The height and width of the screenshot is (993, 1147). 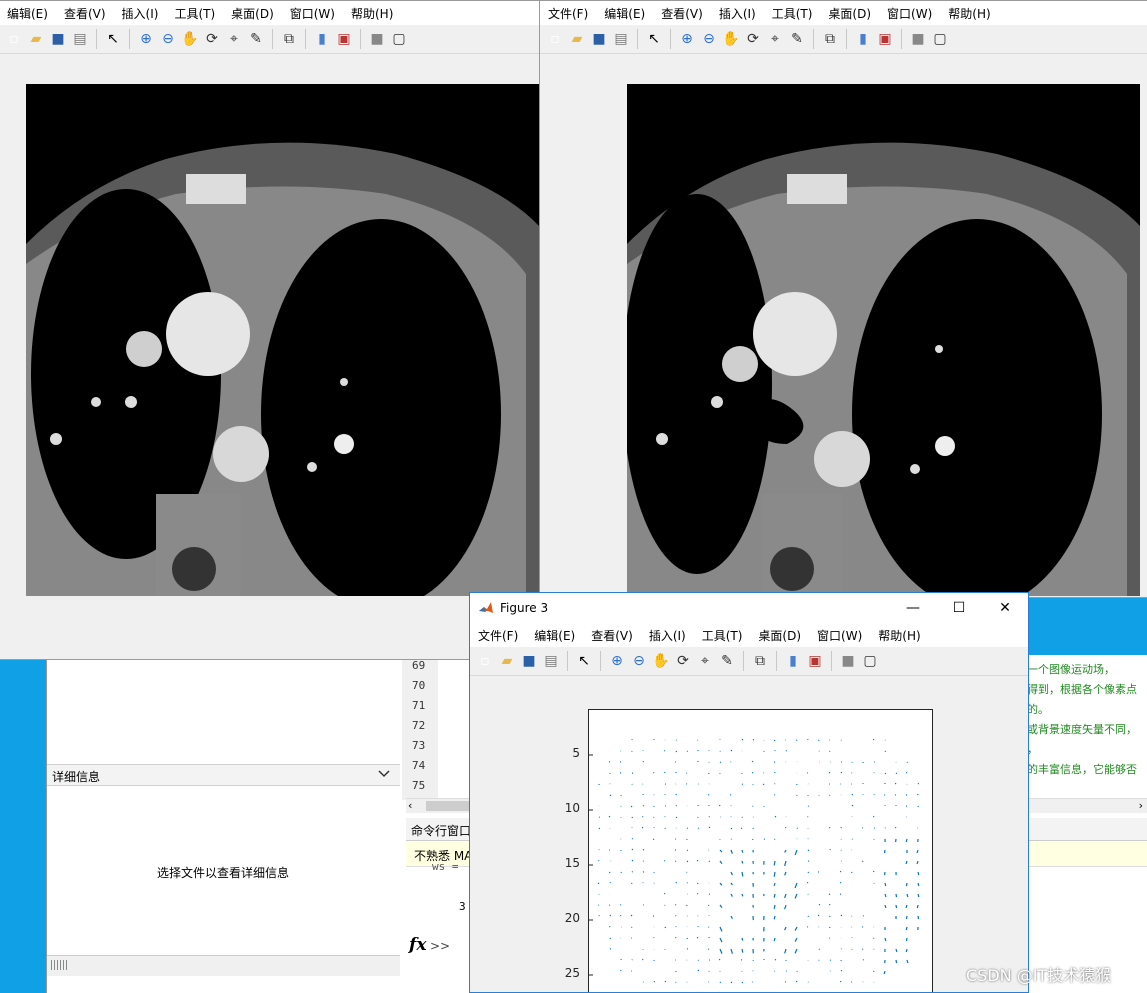 I want to click on minimize-button: —, so click(x=913, y=608).